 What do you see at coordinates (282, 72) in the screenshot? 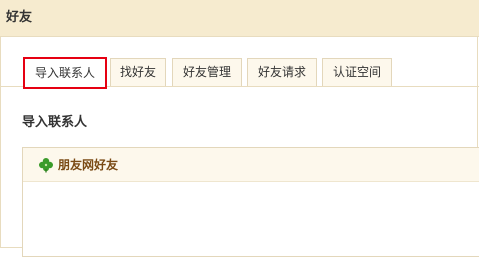
I see `tab-friend-requests: 好友请求` at bounding box center [282, 72].